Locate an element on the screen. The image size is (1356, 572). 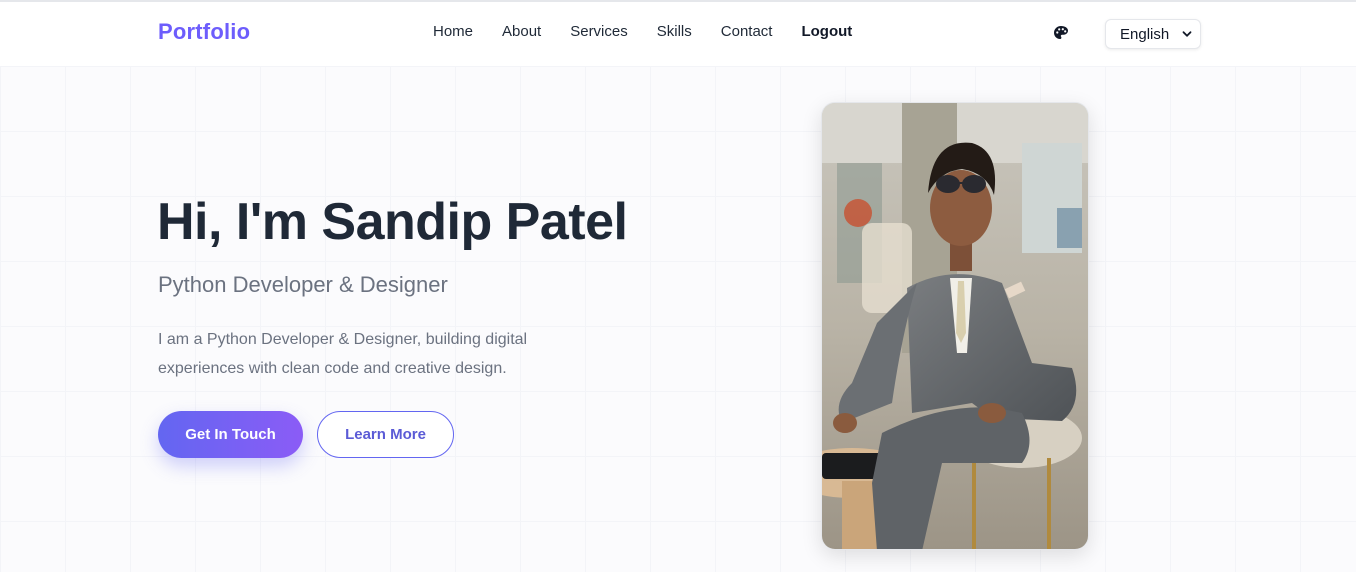
learn-more-button: Learn More is located at coordinates (385, 434).